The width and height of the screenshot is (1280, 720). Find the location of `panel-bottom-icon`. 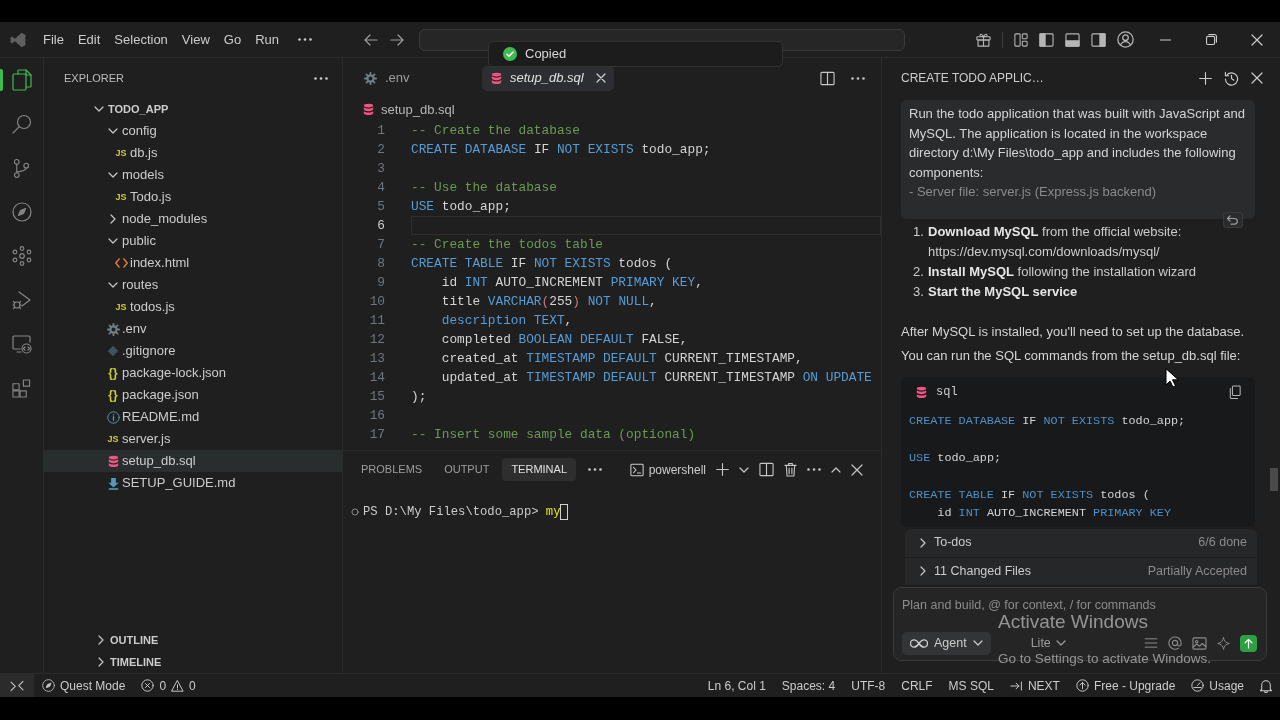

panel-bottom-icon is located at coordinates (1072, 39).